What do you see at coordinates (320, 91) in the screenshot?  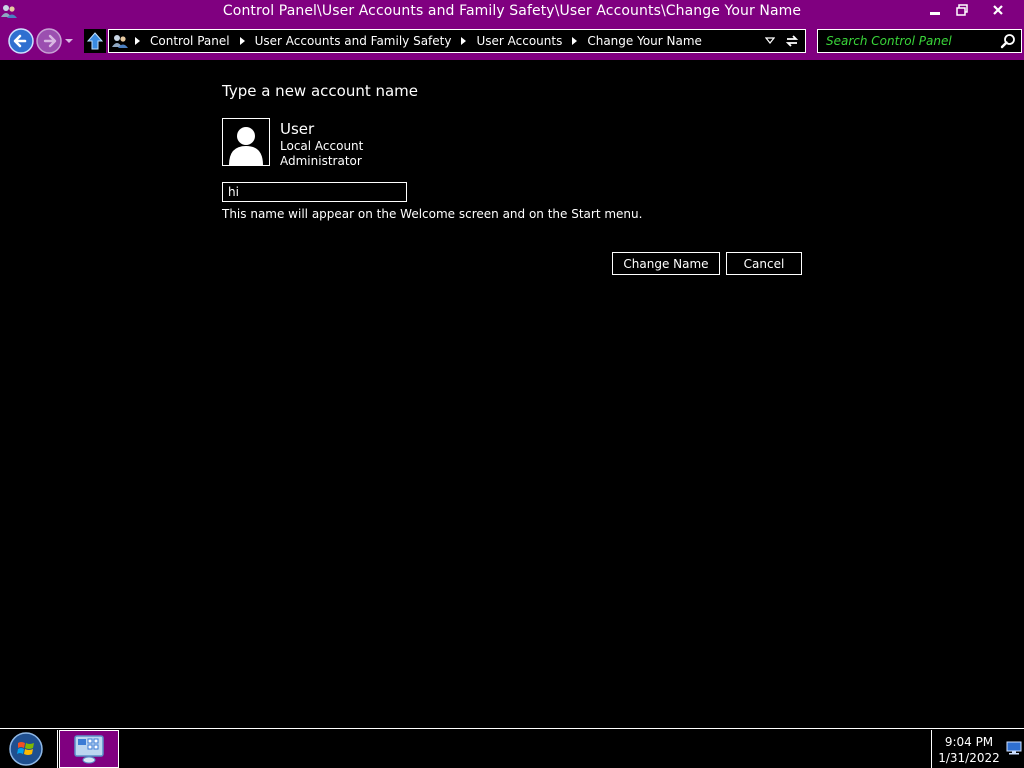 I see `page-title: Type a new account name` at bounding box center [320, 91].